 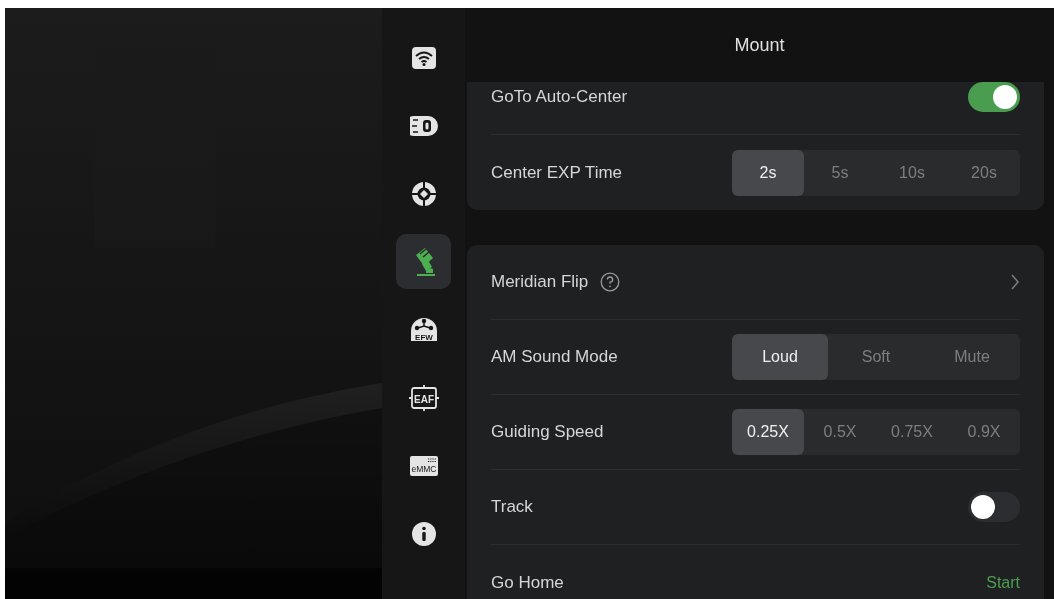 What do you see at coordinates (840, 172) in the screenshot?
I see `segment-option: 5s` at bounding box center [840, 172].